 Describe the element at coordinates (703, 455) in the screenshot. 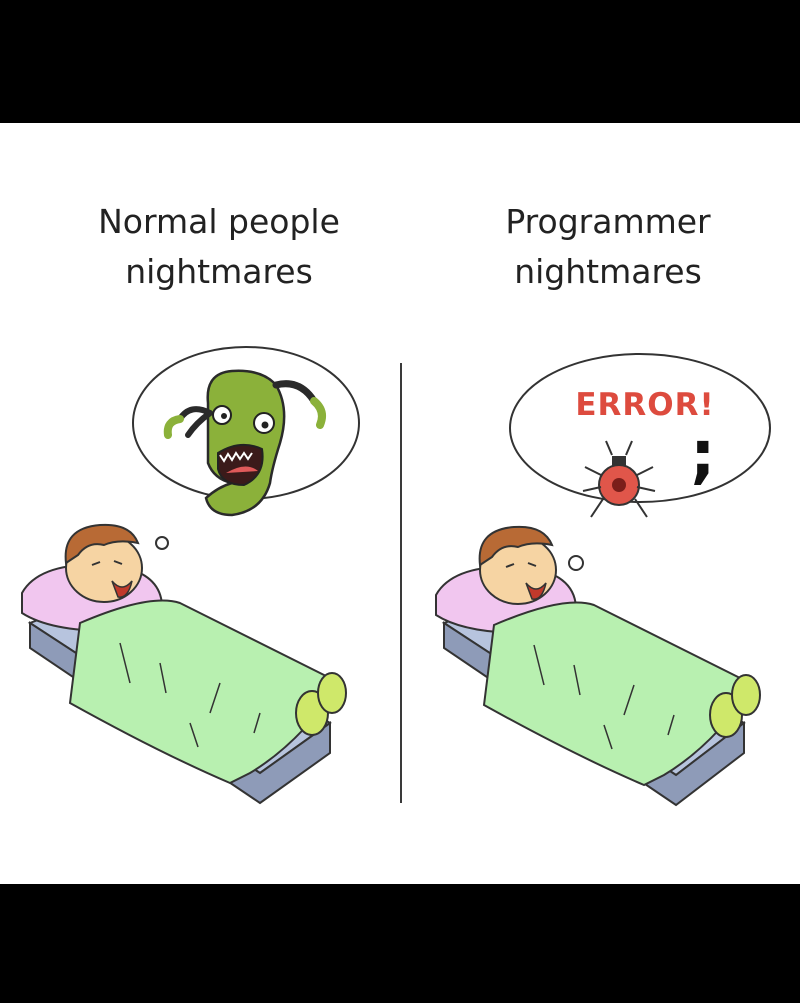

I see `semicolon-symbol: ;` at that location.